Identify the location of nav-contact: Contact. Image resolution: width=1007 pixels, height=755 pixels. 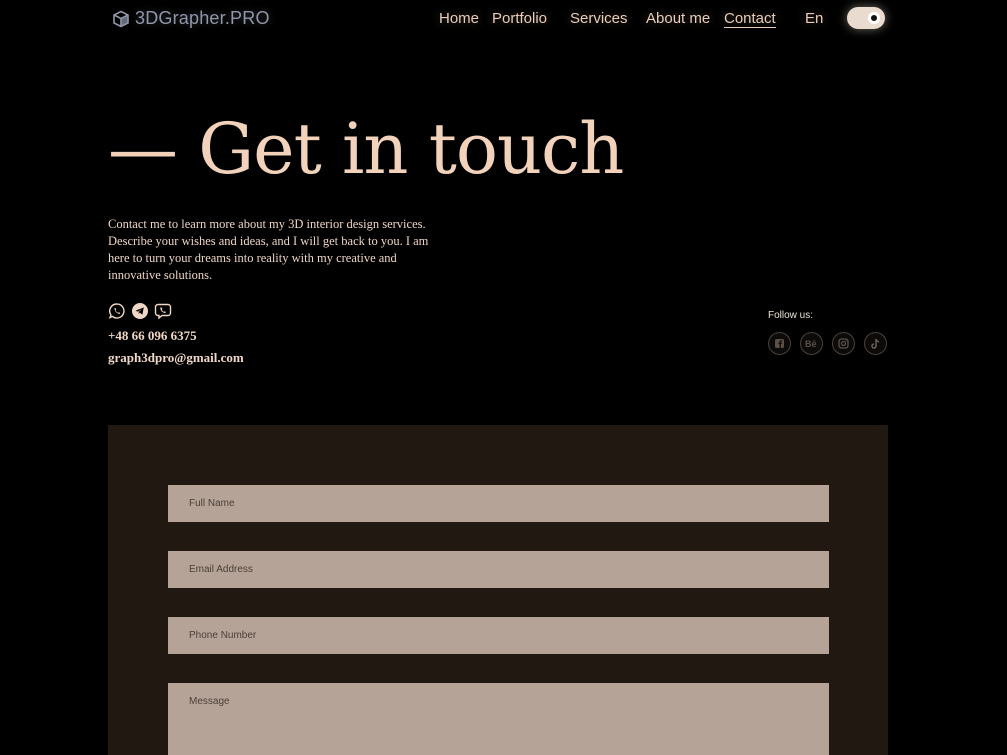
(750, 19).